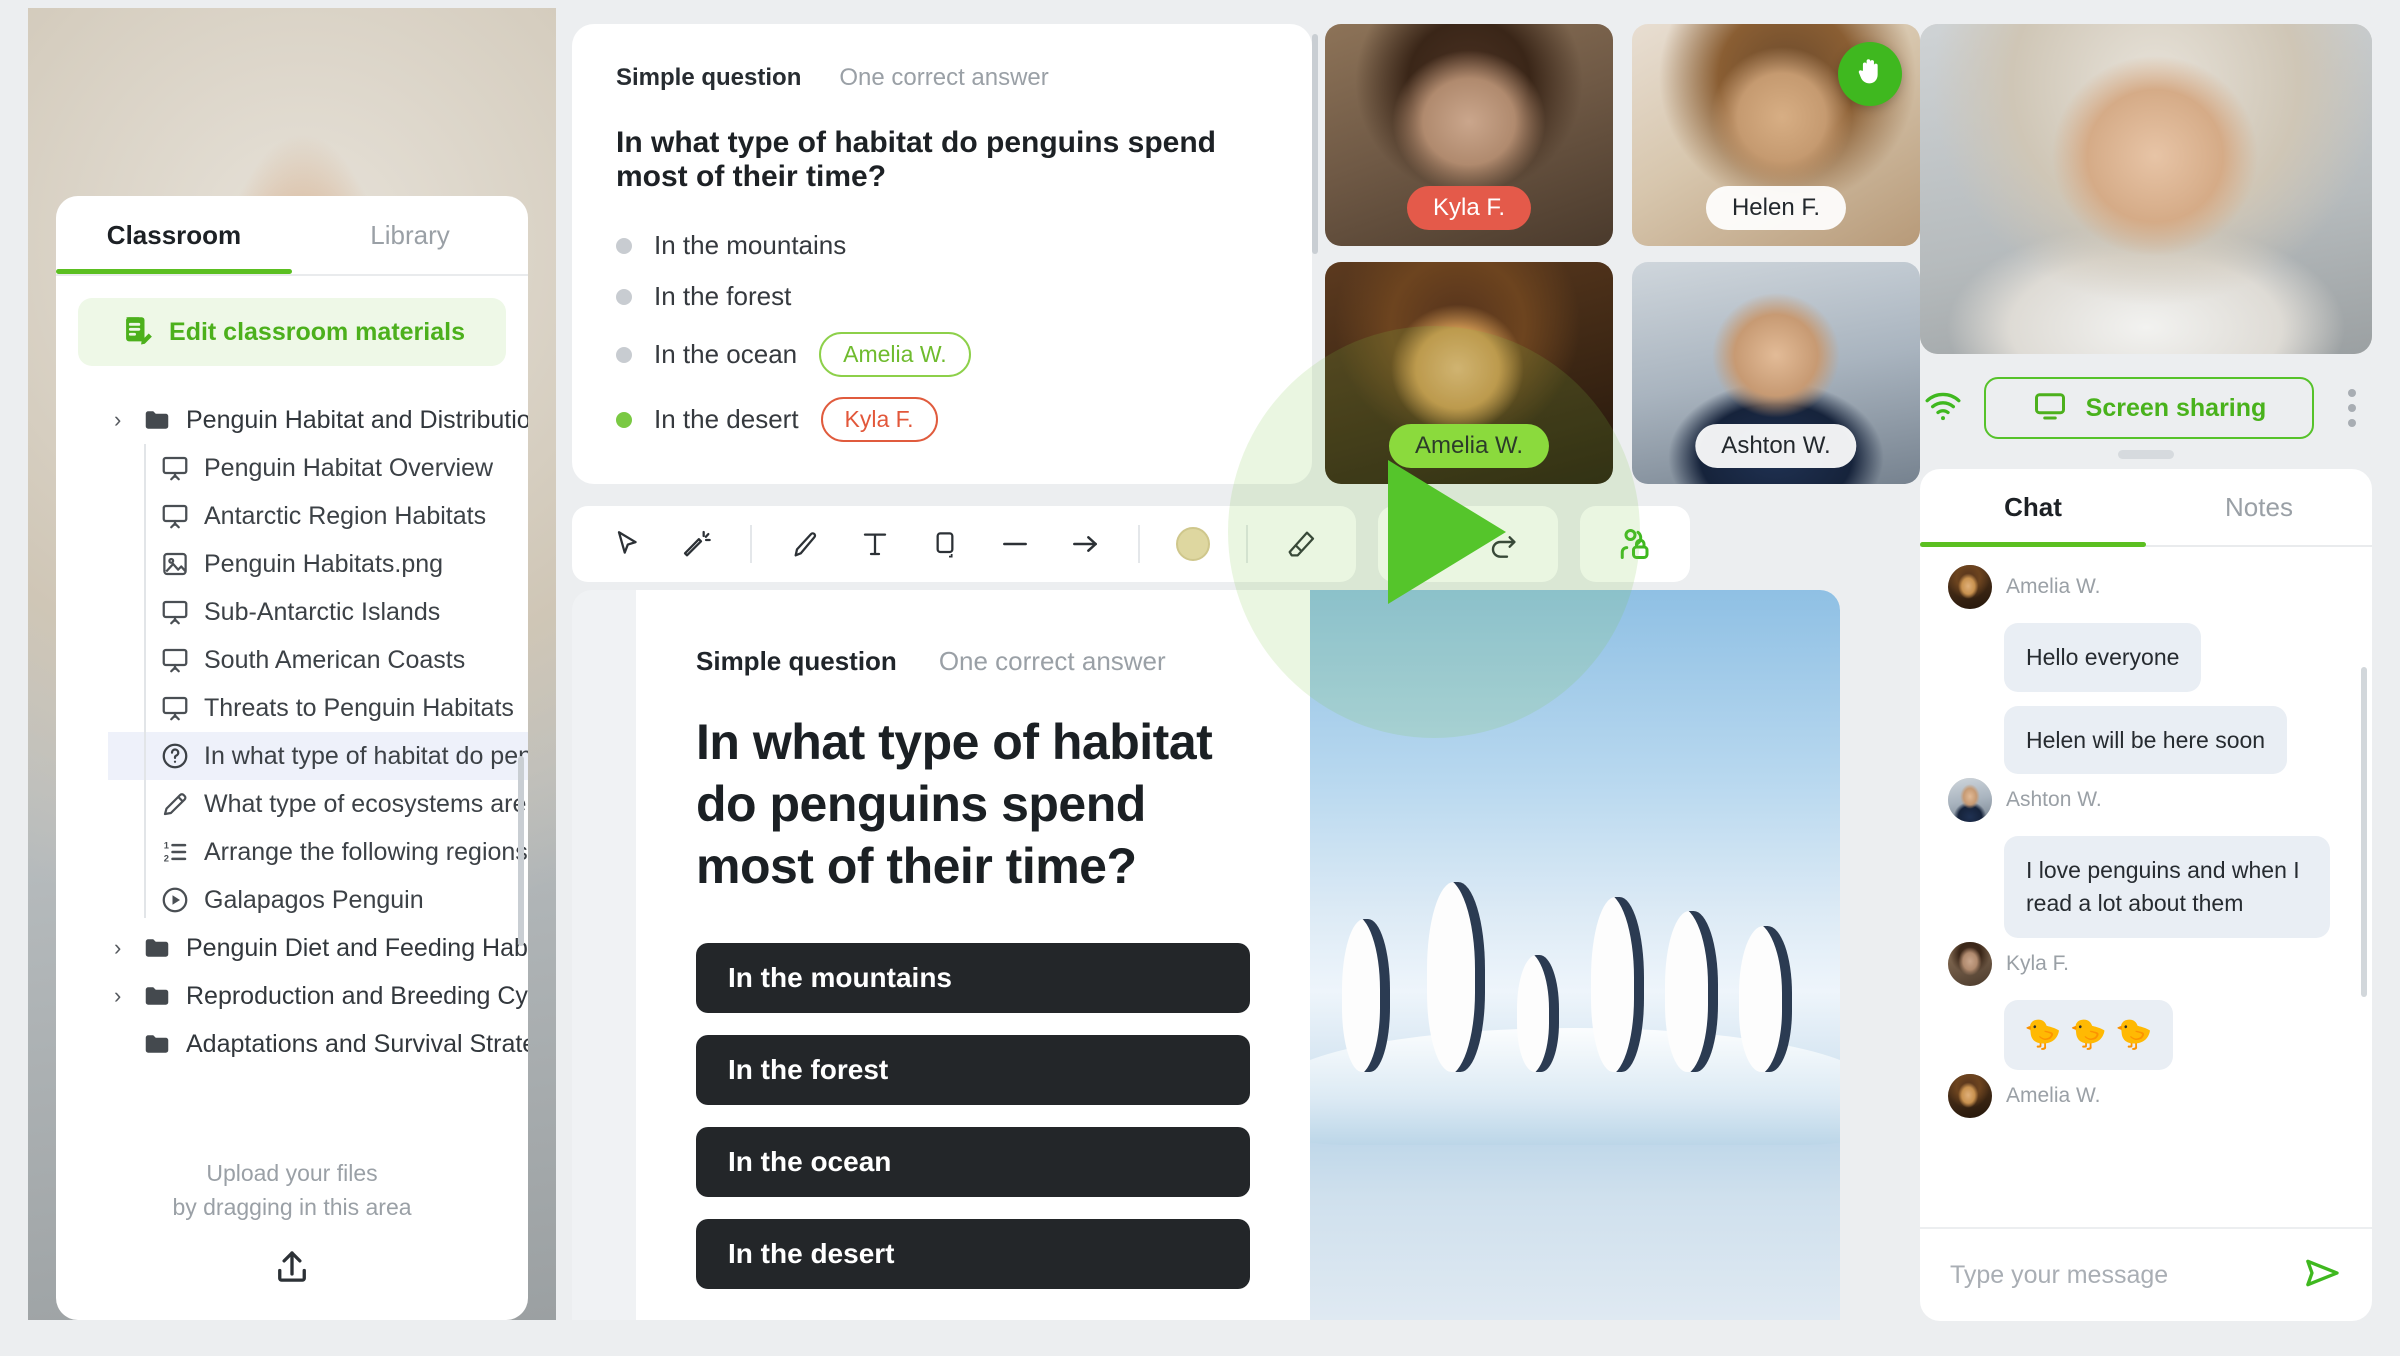  I want to click on send-icon, so click(2322, 1275).